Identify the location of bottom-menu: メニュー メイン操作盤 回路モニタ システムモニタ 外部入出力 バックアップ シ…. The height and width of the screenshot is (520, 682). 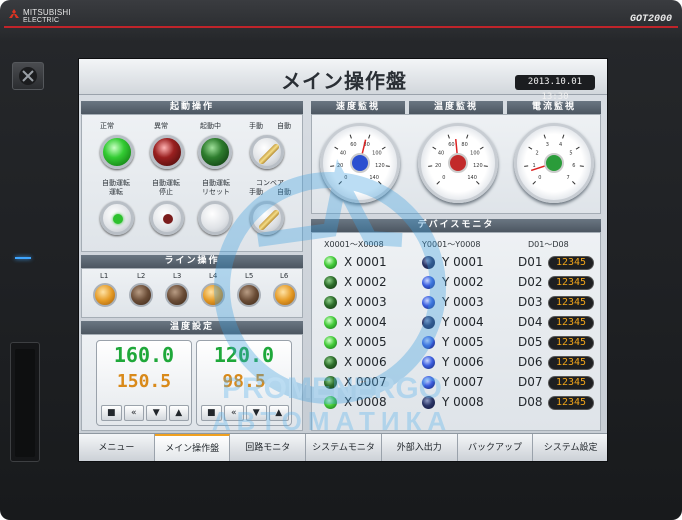
(343, 447).